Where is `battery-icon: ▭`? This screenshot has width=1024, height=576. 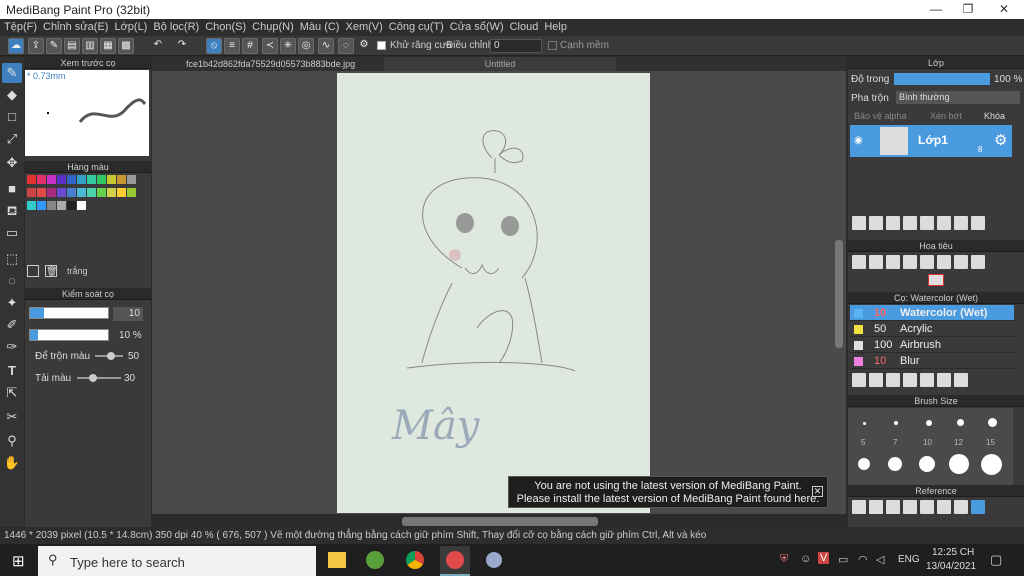
battery-icon: ▭ is located at coordinates (843, 559).